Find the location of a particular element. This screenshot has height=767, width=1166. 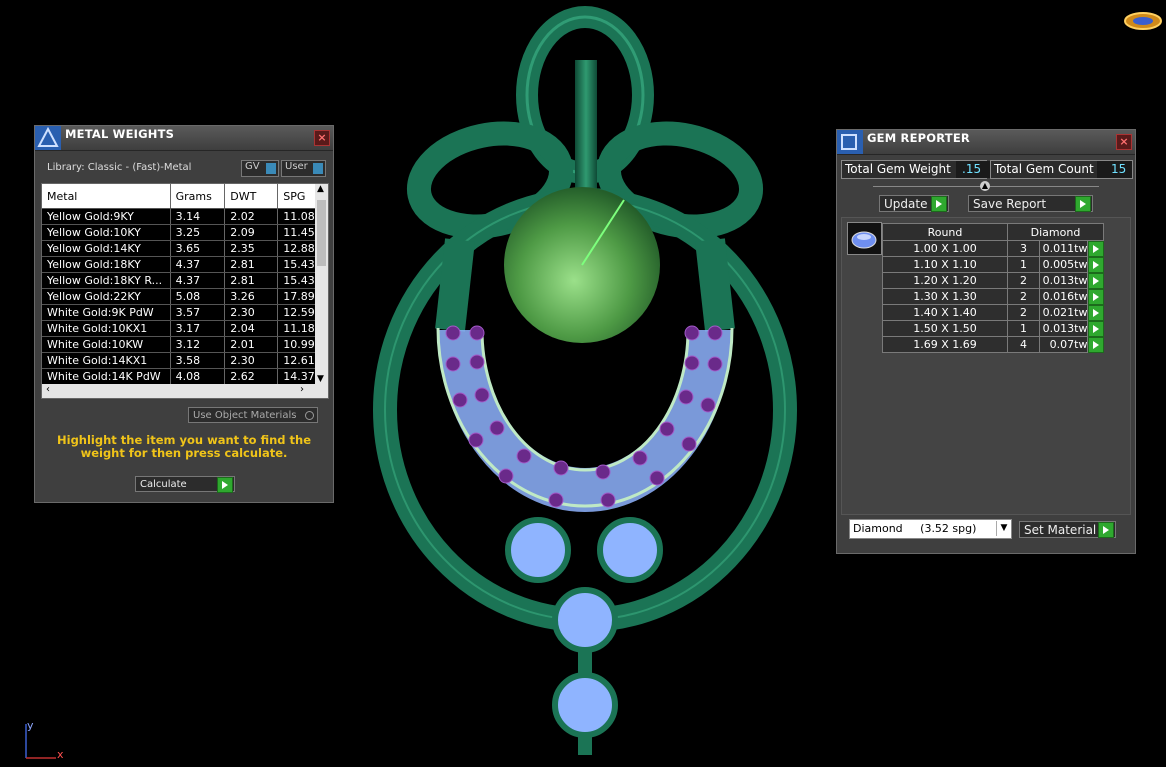

table-row: White Gold:14KX1 3.58 2.30 12.61 is located at coordinates (185, 360).